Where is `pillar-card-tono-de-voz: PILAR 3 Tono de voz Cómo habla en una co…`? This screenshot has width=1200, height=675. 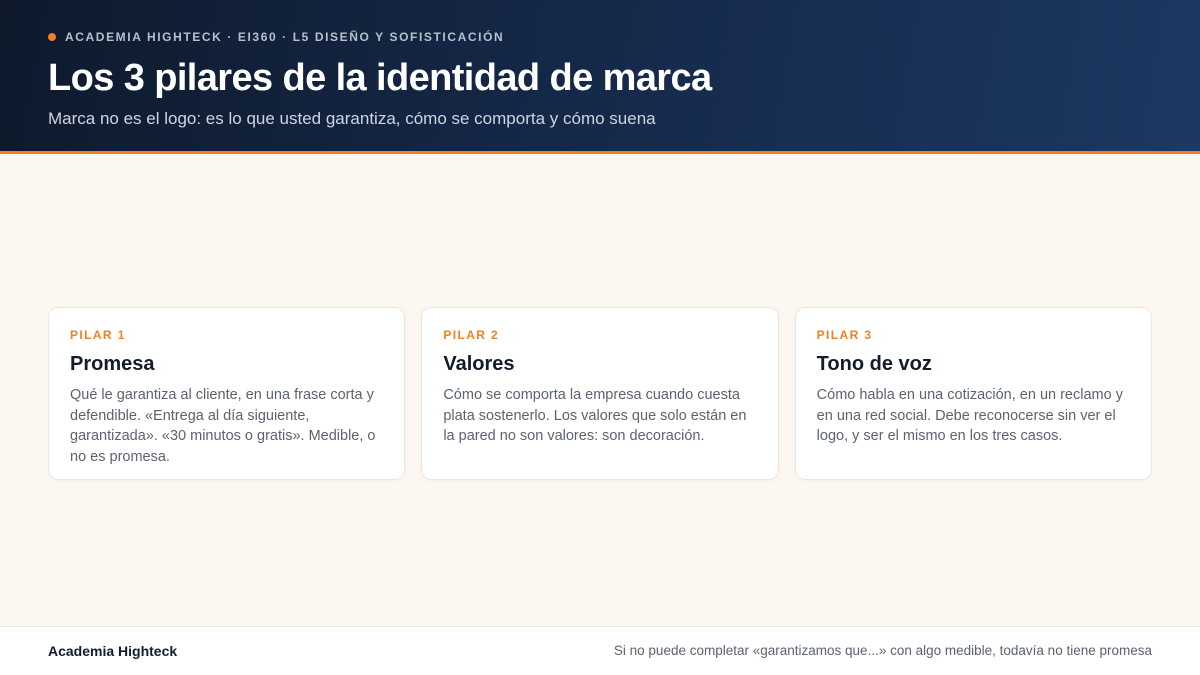 pillar-card-tono-de-voz: PILAR 3 Tono de voz Cómo habla en una co… is located at coordinates (973, 393).